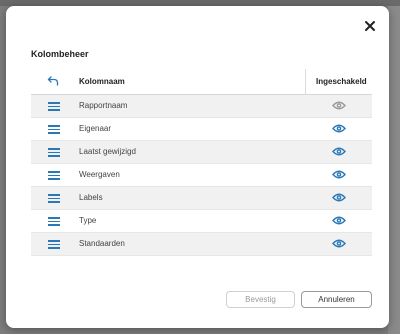 This screenshot has height=334, width=400. Describe the element at coordinates (201, 244) in the screenshot. I see `table-row: Standaarden` at that location.